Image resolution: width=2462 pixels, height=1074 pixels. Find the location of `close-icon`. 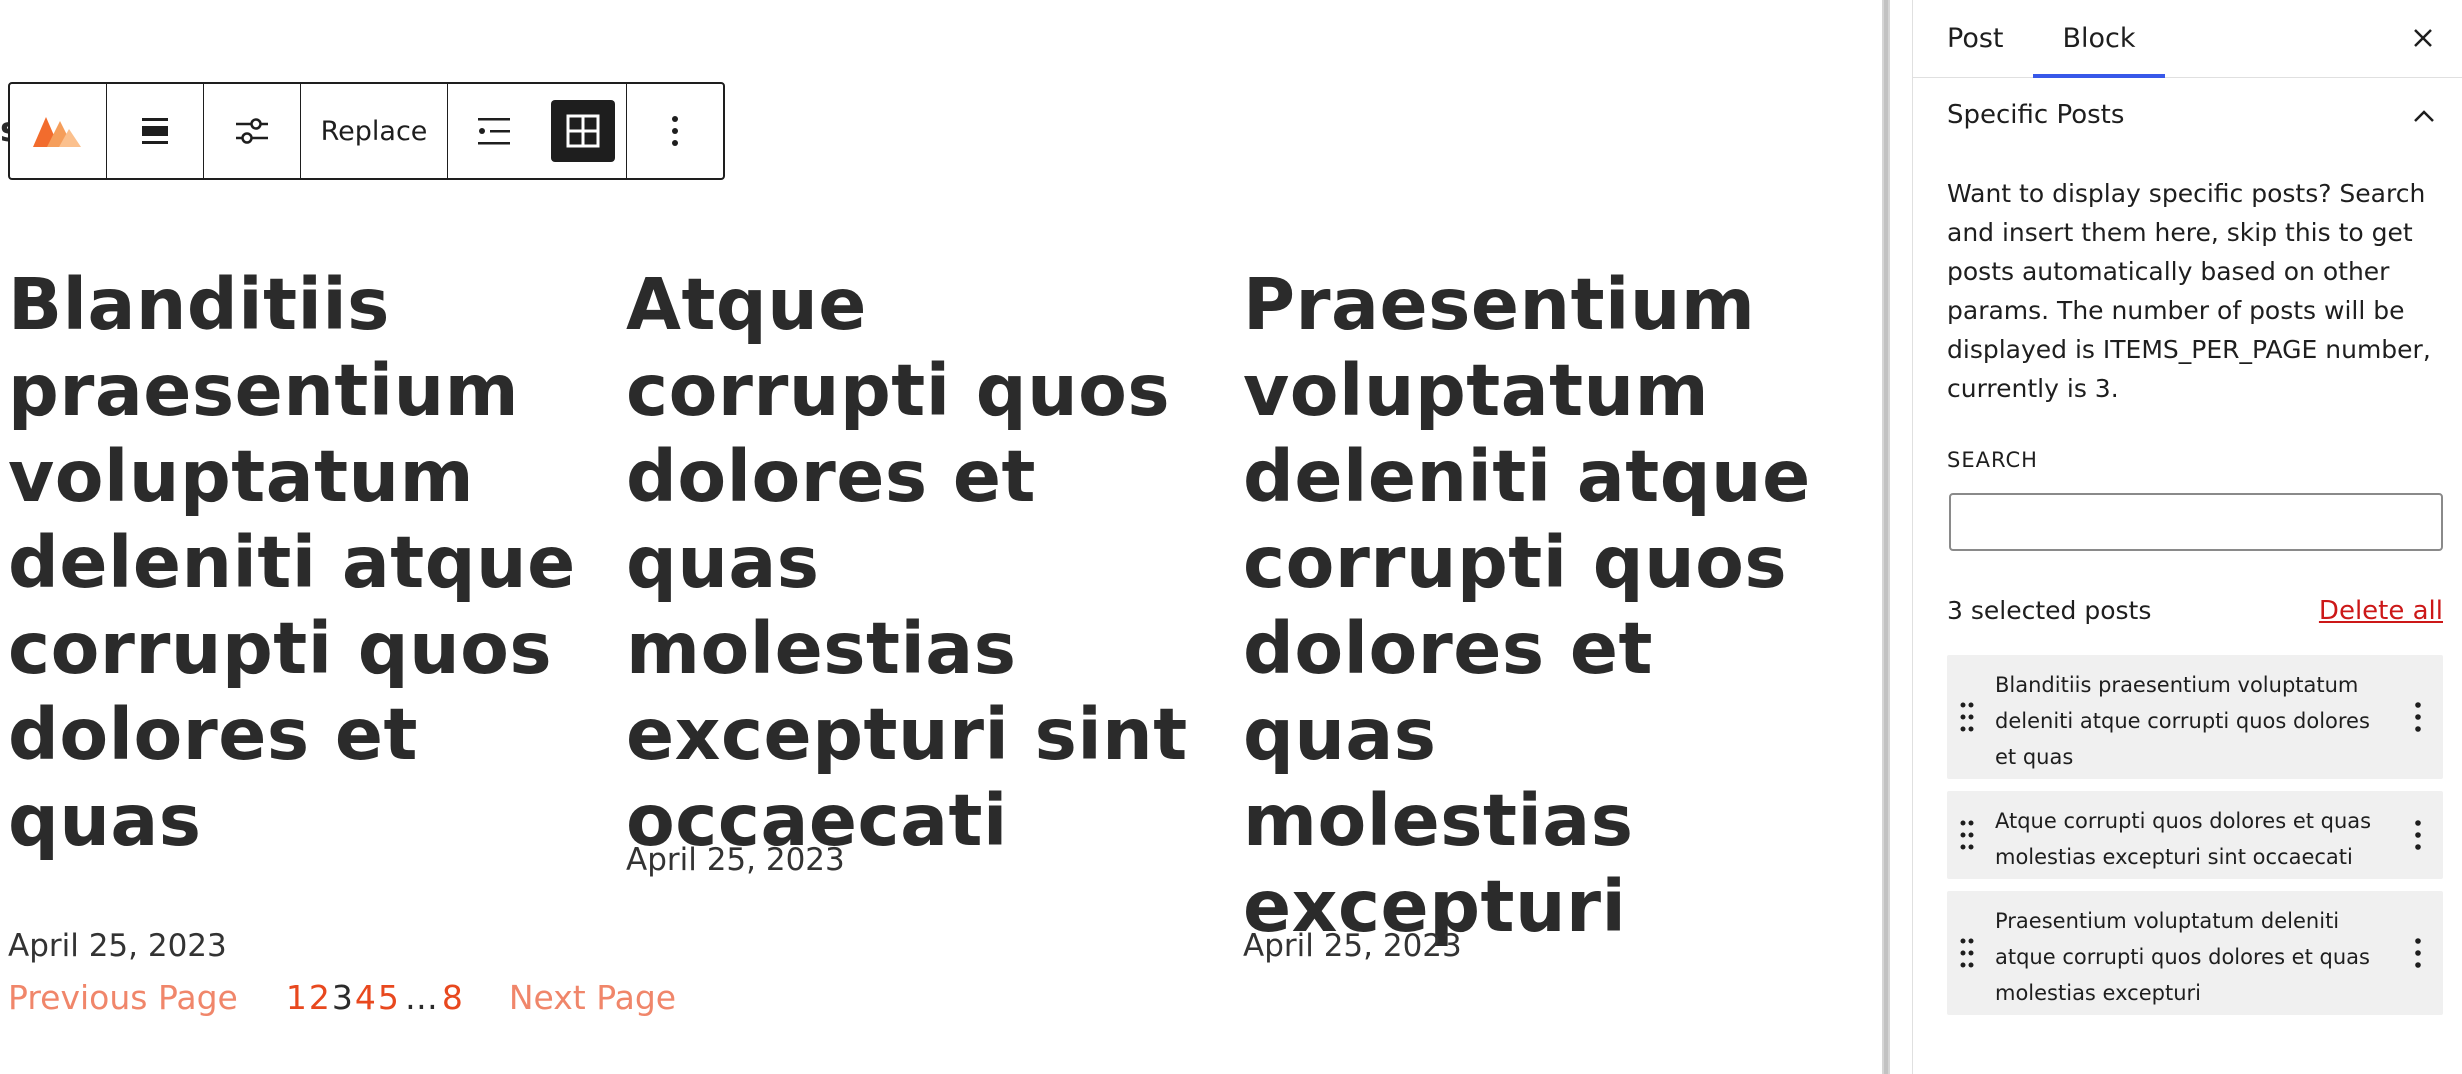

close-icon is located at coordinates (2423, 38).